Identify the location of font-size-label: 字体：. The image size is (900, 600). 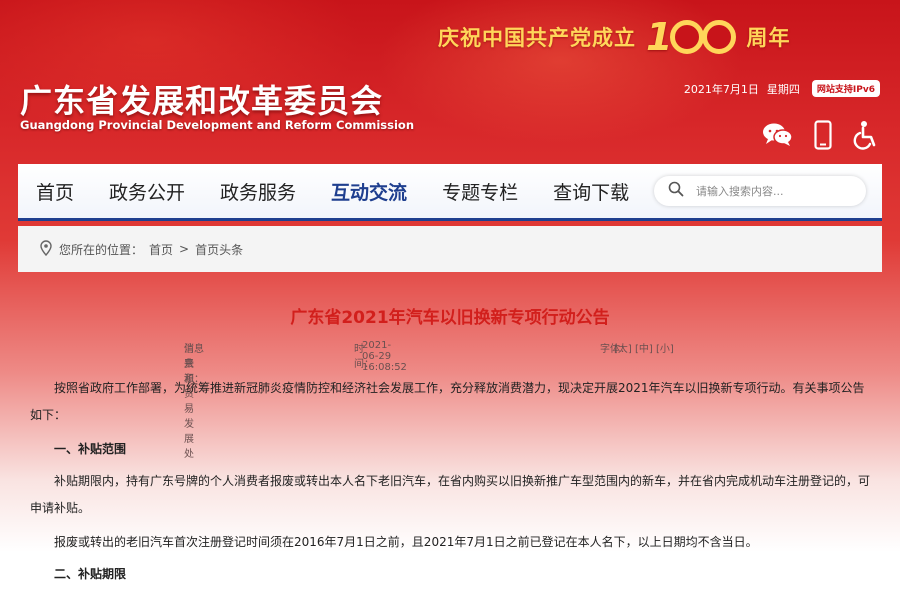
(615, 349).